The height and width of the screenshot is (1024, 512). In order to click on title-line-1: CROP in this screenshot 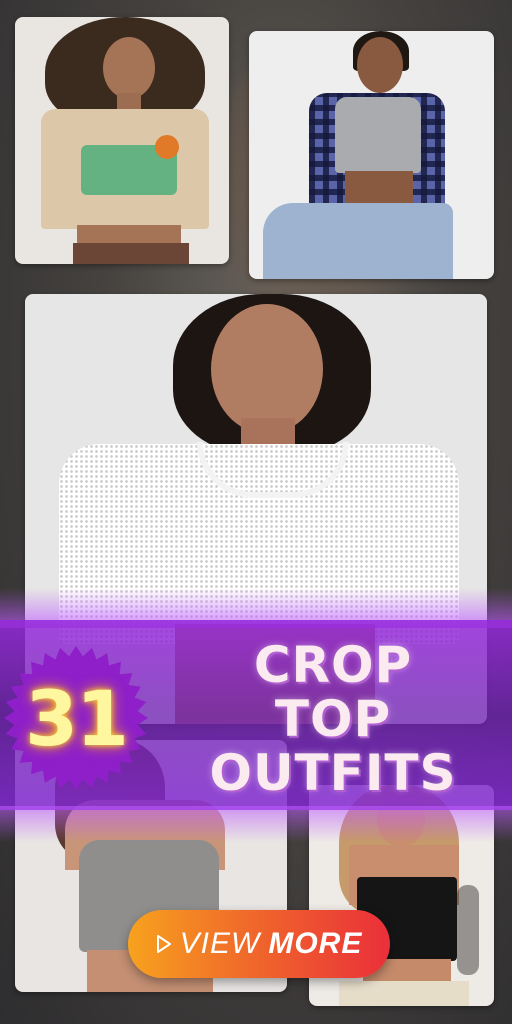, I will do `click(333, 665)`.